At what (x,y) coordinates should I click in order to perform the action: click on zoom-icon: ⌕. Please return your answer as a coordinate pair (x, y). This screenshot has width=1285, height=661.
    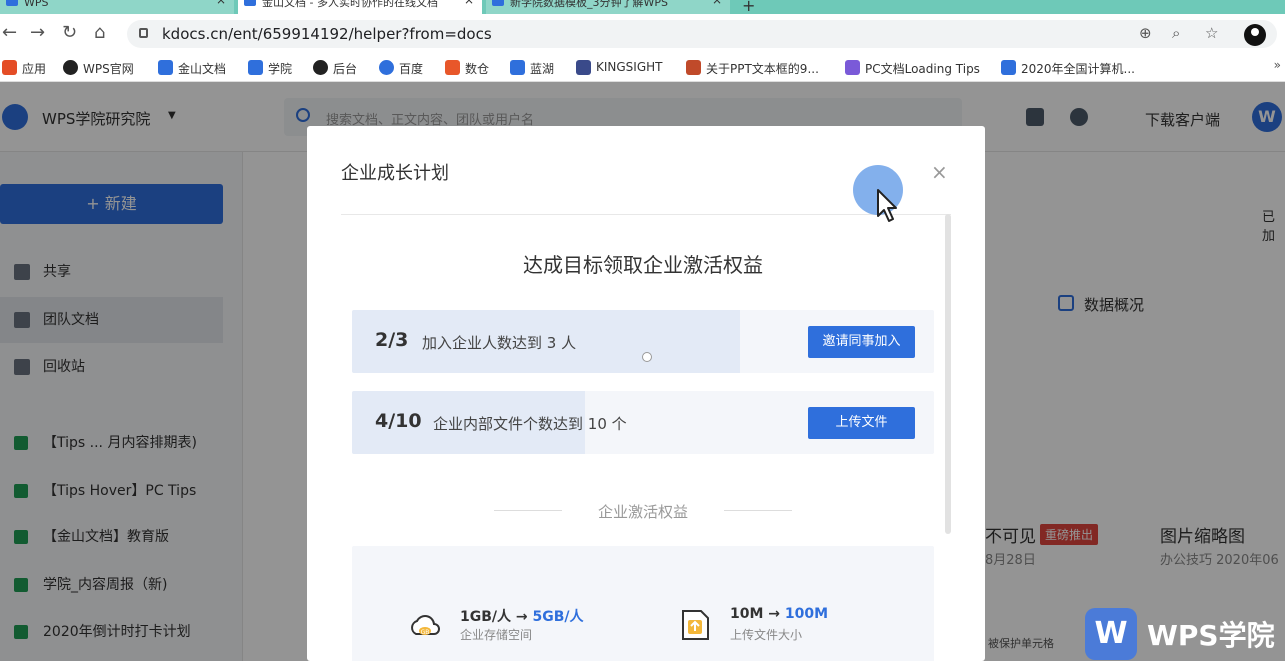
    Looking at the image, I should click on (1176, 33).